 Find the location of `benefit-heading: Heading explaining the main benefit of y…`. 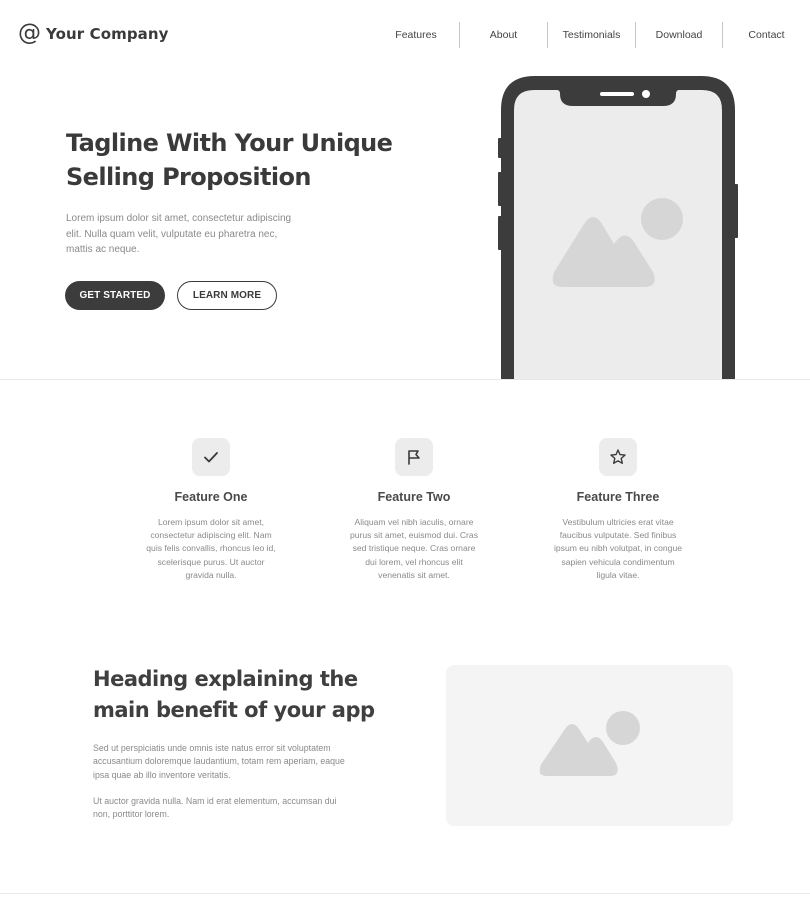

benefit-heading: Heading explaining the main benefit of y… is located at coordinates (234, 694).